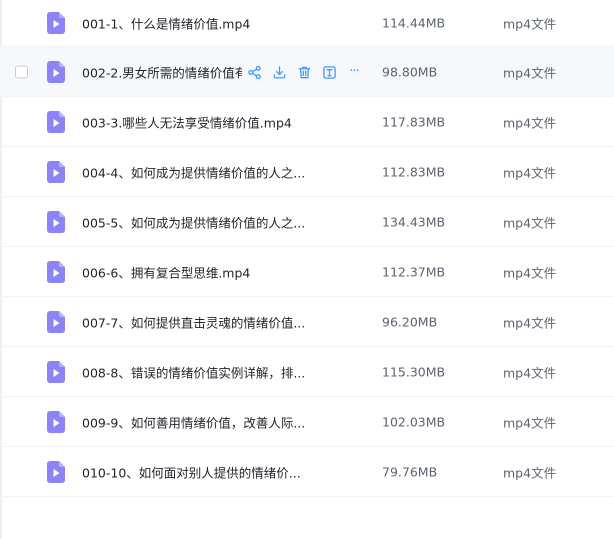 The image size is (614, 539). What do you see at coordinates (21, 72) in the screenshot?
I see `row-checkbox` at bounding box center [21, 72].